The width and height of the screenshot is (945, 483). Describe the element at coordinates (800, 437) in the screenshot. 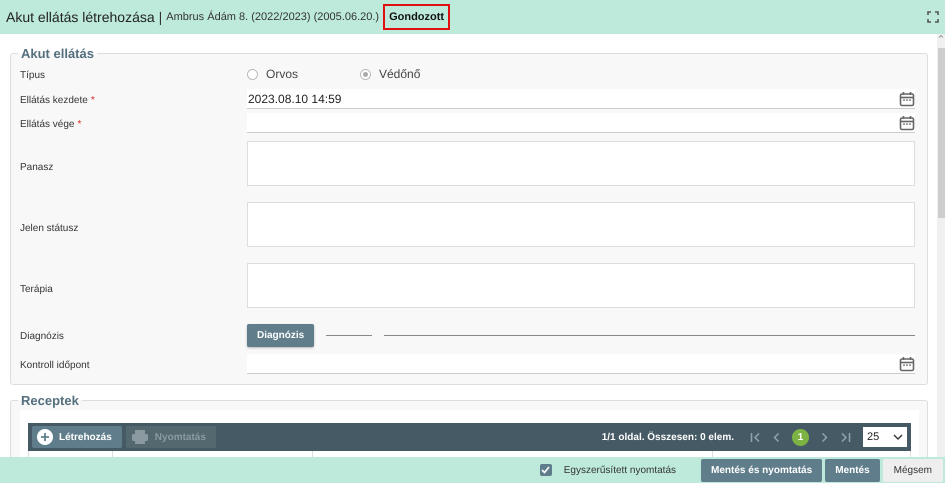

I see `page-number: 1` at that location.